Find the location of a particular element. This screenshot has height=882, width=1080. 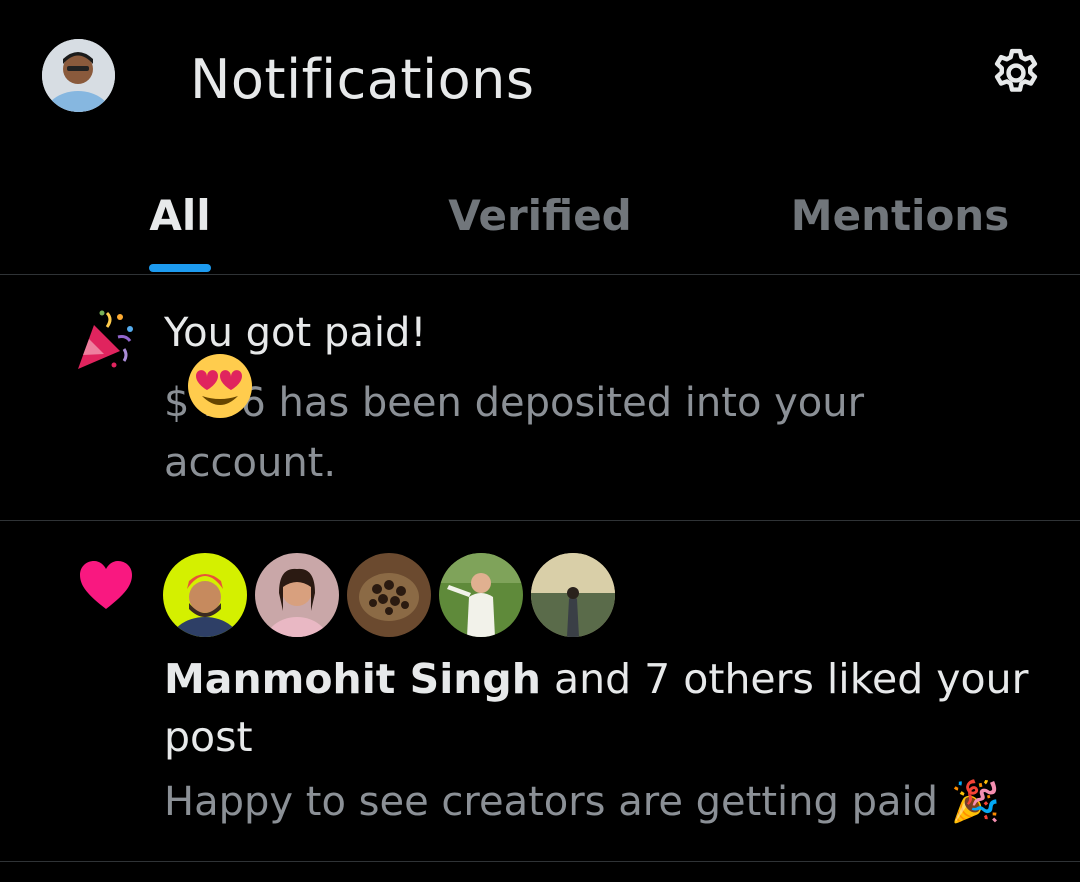

heart-icon is located at coordinates (106, 585).